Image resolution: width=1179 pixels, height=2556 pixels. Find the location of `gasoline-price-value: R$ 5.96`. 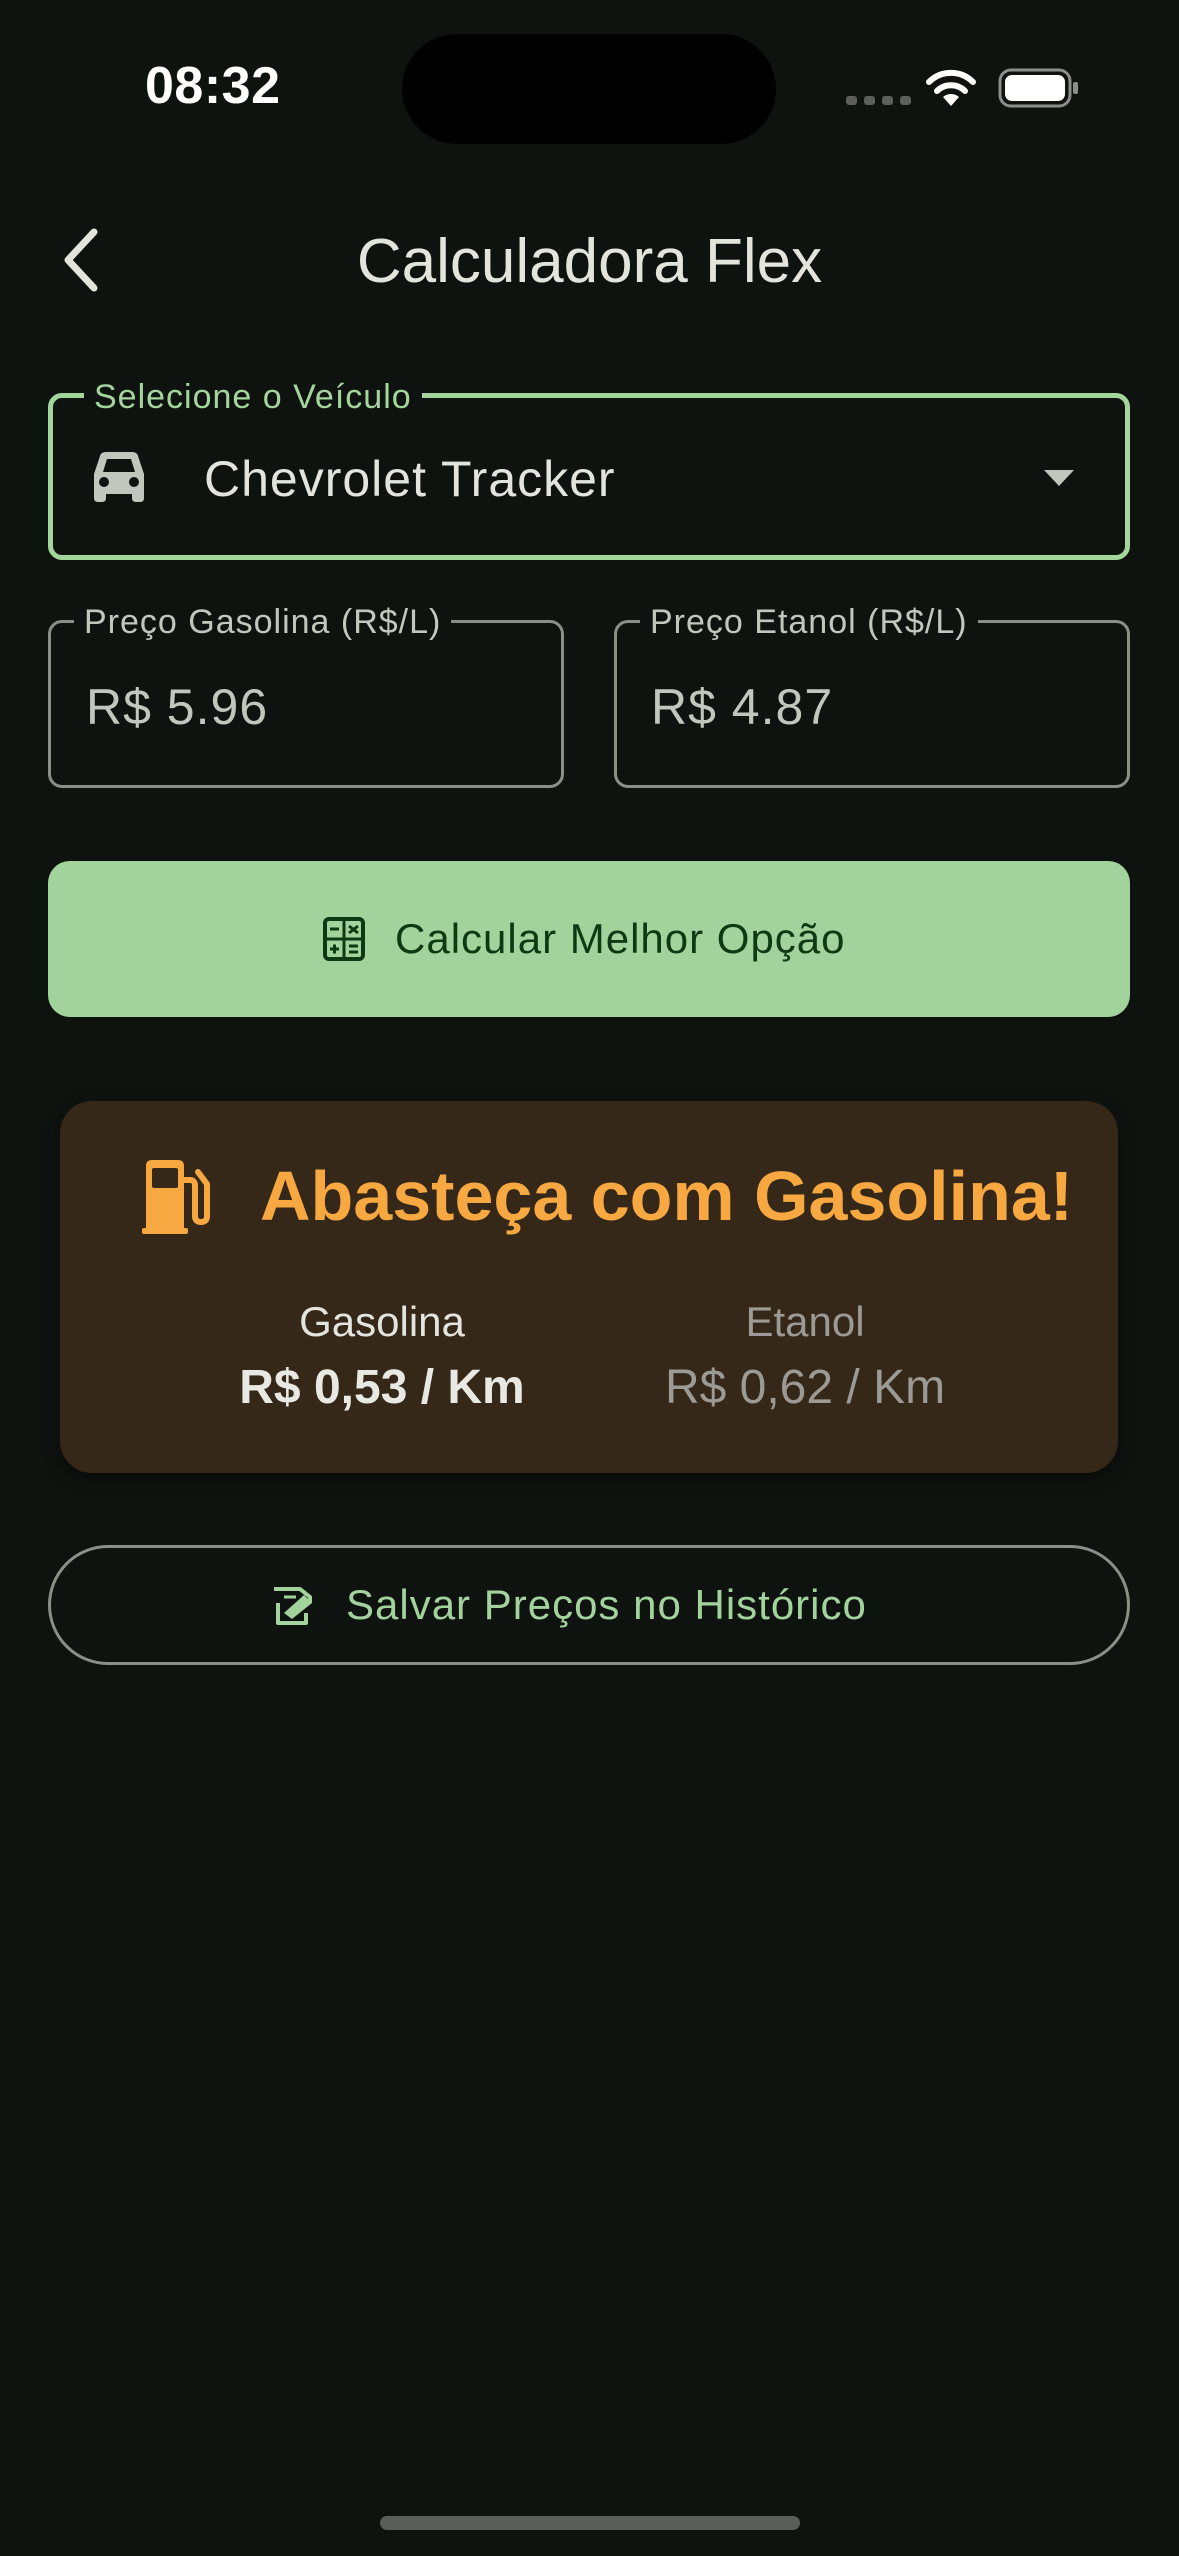

gasoline-price-value: R$ 5.96 is located at coordinates (177, 707).